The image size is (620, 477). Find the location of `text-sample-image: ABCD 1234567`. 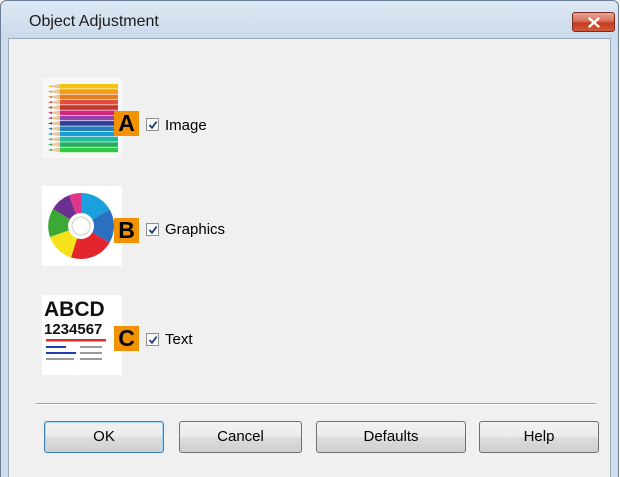

text-sample-image: ABCD 1234567 is located at coordinates (82, 335).